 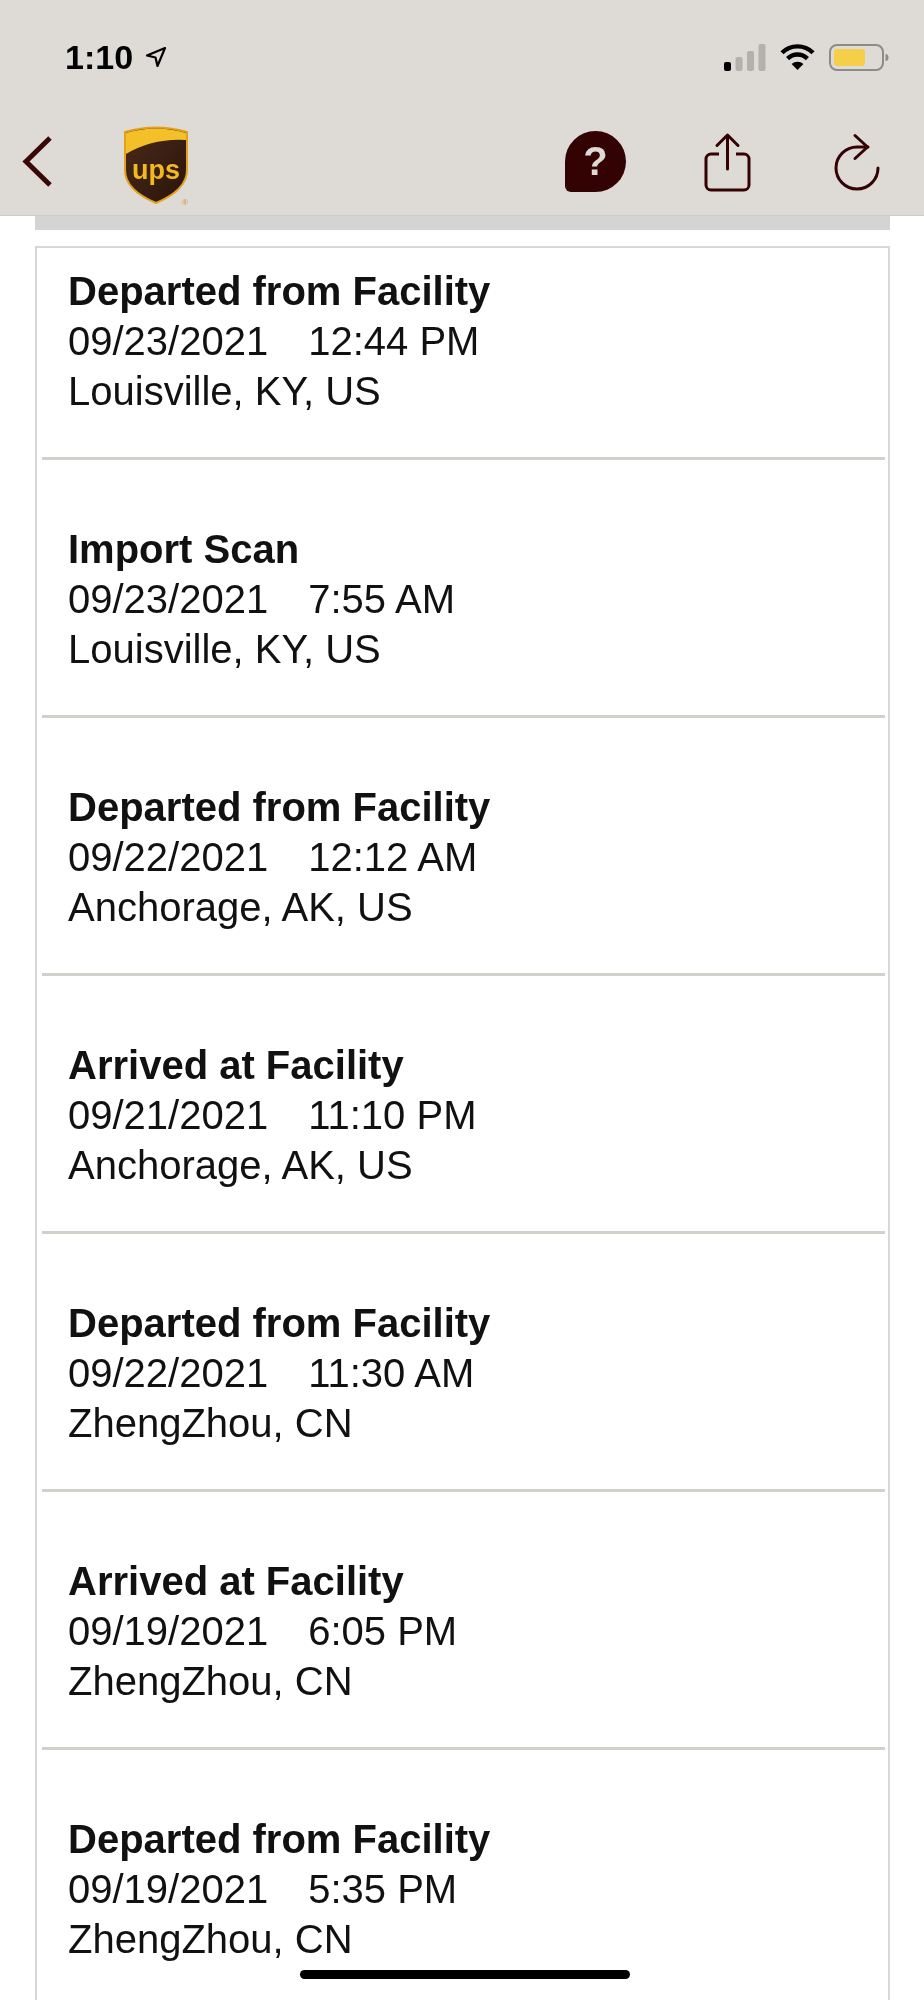 What do you see at coordinates (184, 549) in the screenshot?
I see `event-title: Import Scan` at bounding box center [184, 549].